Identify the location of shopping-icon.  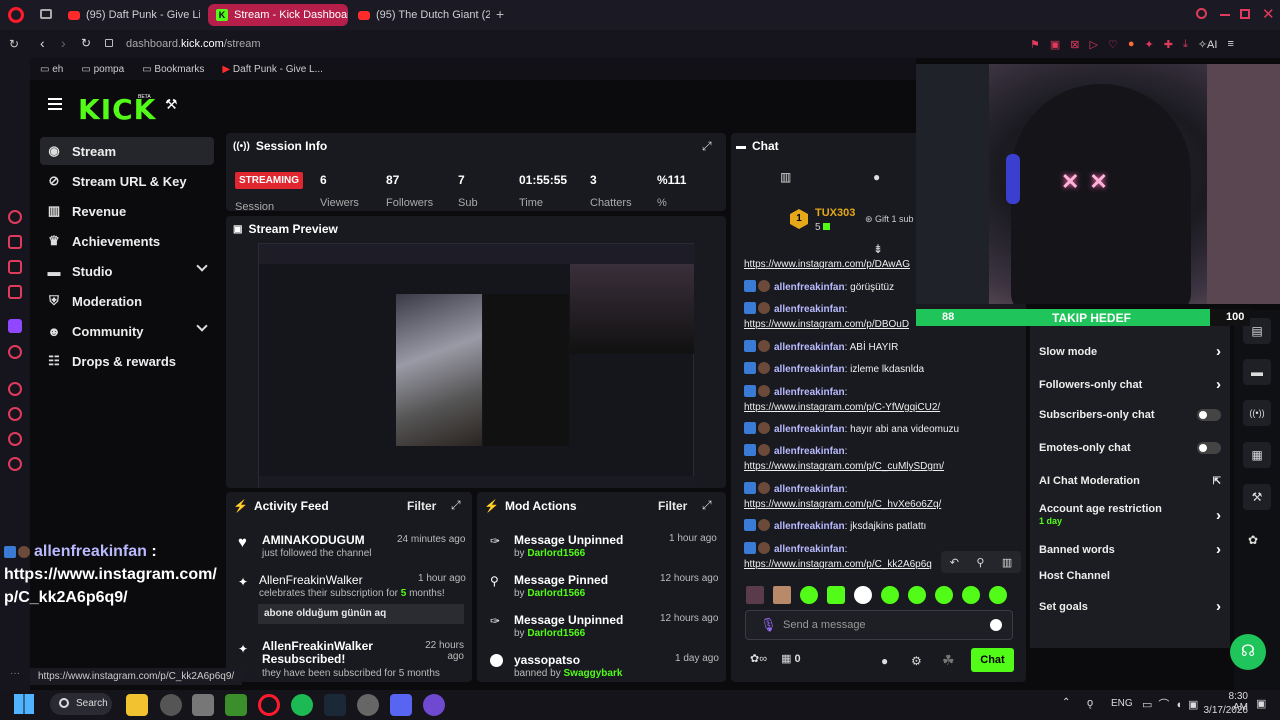
(15, 242).